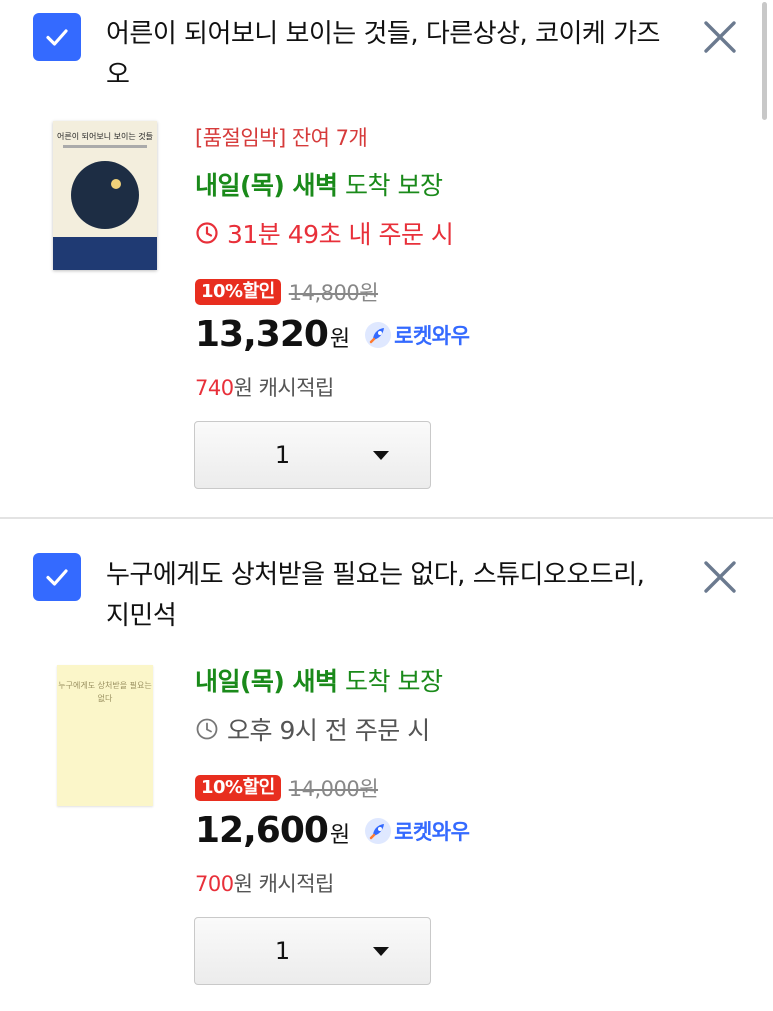  What do you see at coordinates (116, 184) in the screenshot?
I see `cover-moon` at bounding box center [116, 184].